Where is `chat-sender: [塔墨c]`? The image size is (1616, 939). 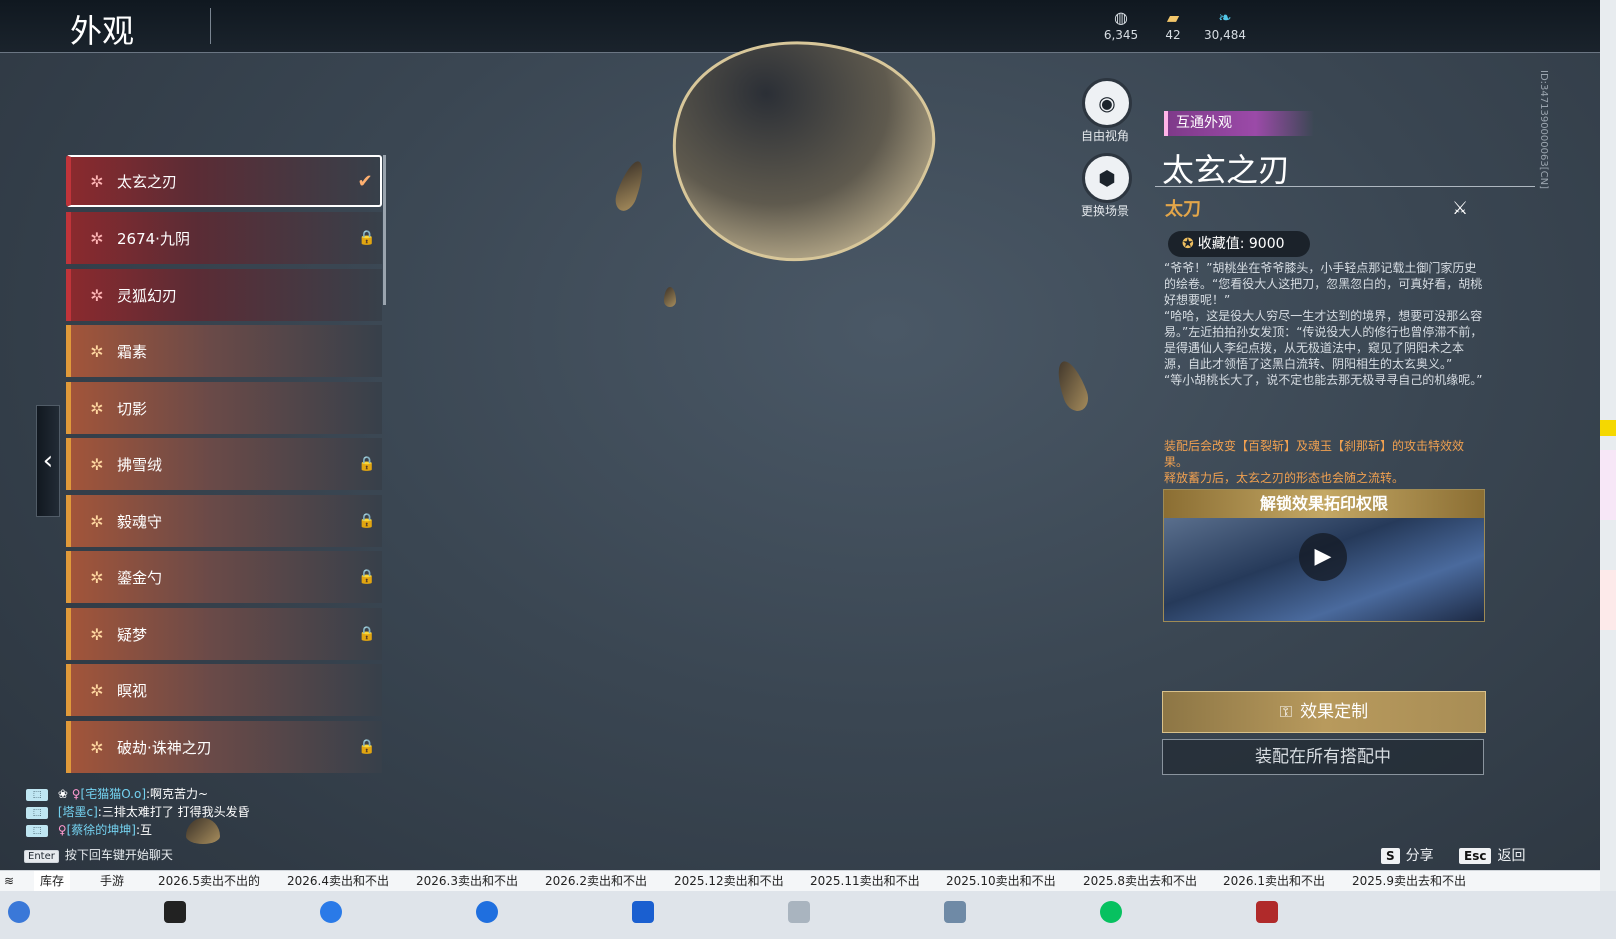 chat-sender: [塔墨c] is located at coordinates (78, 812).